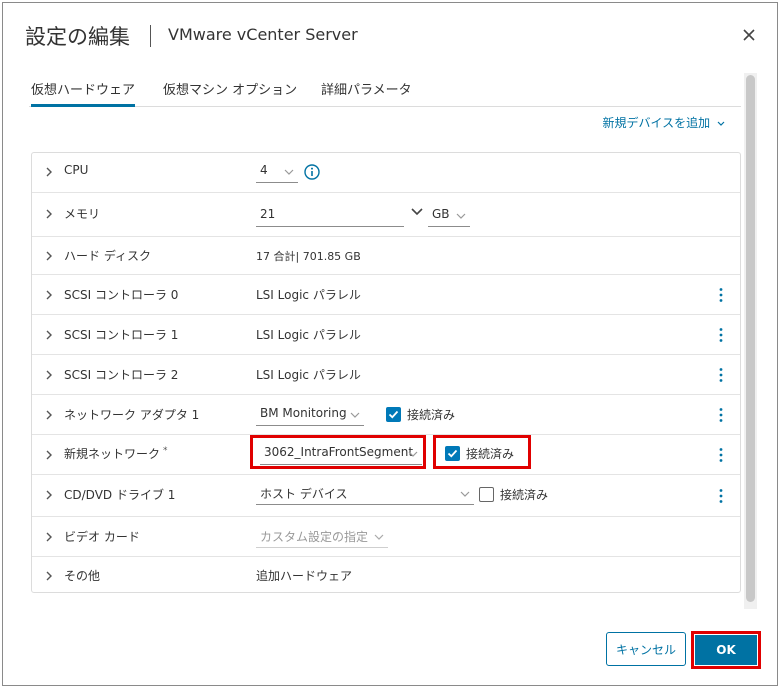 This screenshot has width=782, height=689. I want to click on scsi1-label: SCSI コントローラ 1, so click(121, 335).